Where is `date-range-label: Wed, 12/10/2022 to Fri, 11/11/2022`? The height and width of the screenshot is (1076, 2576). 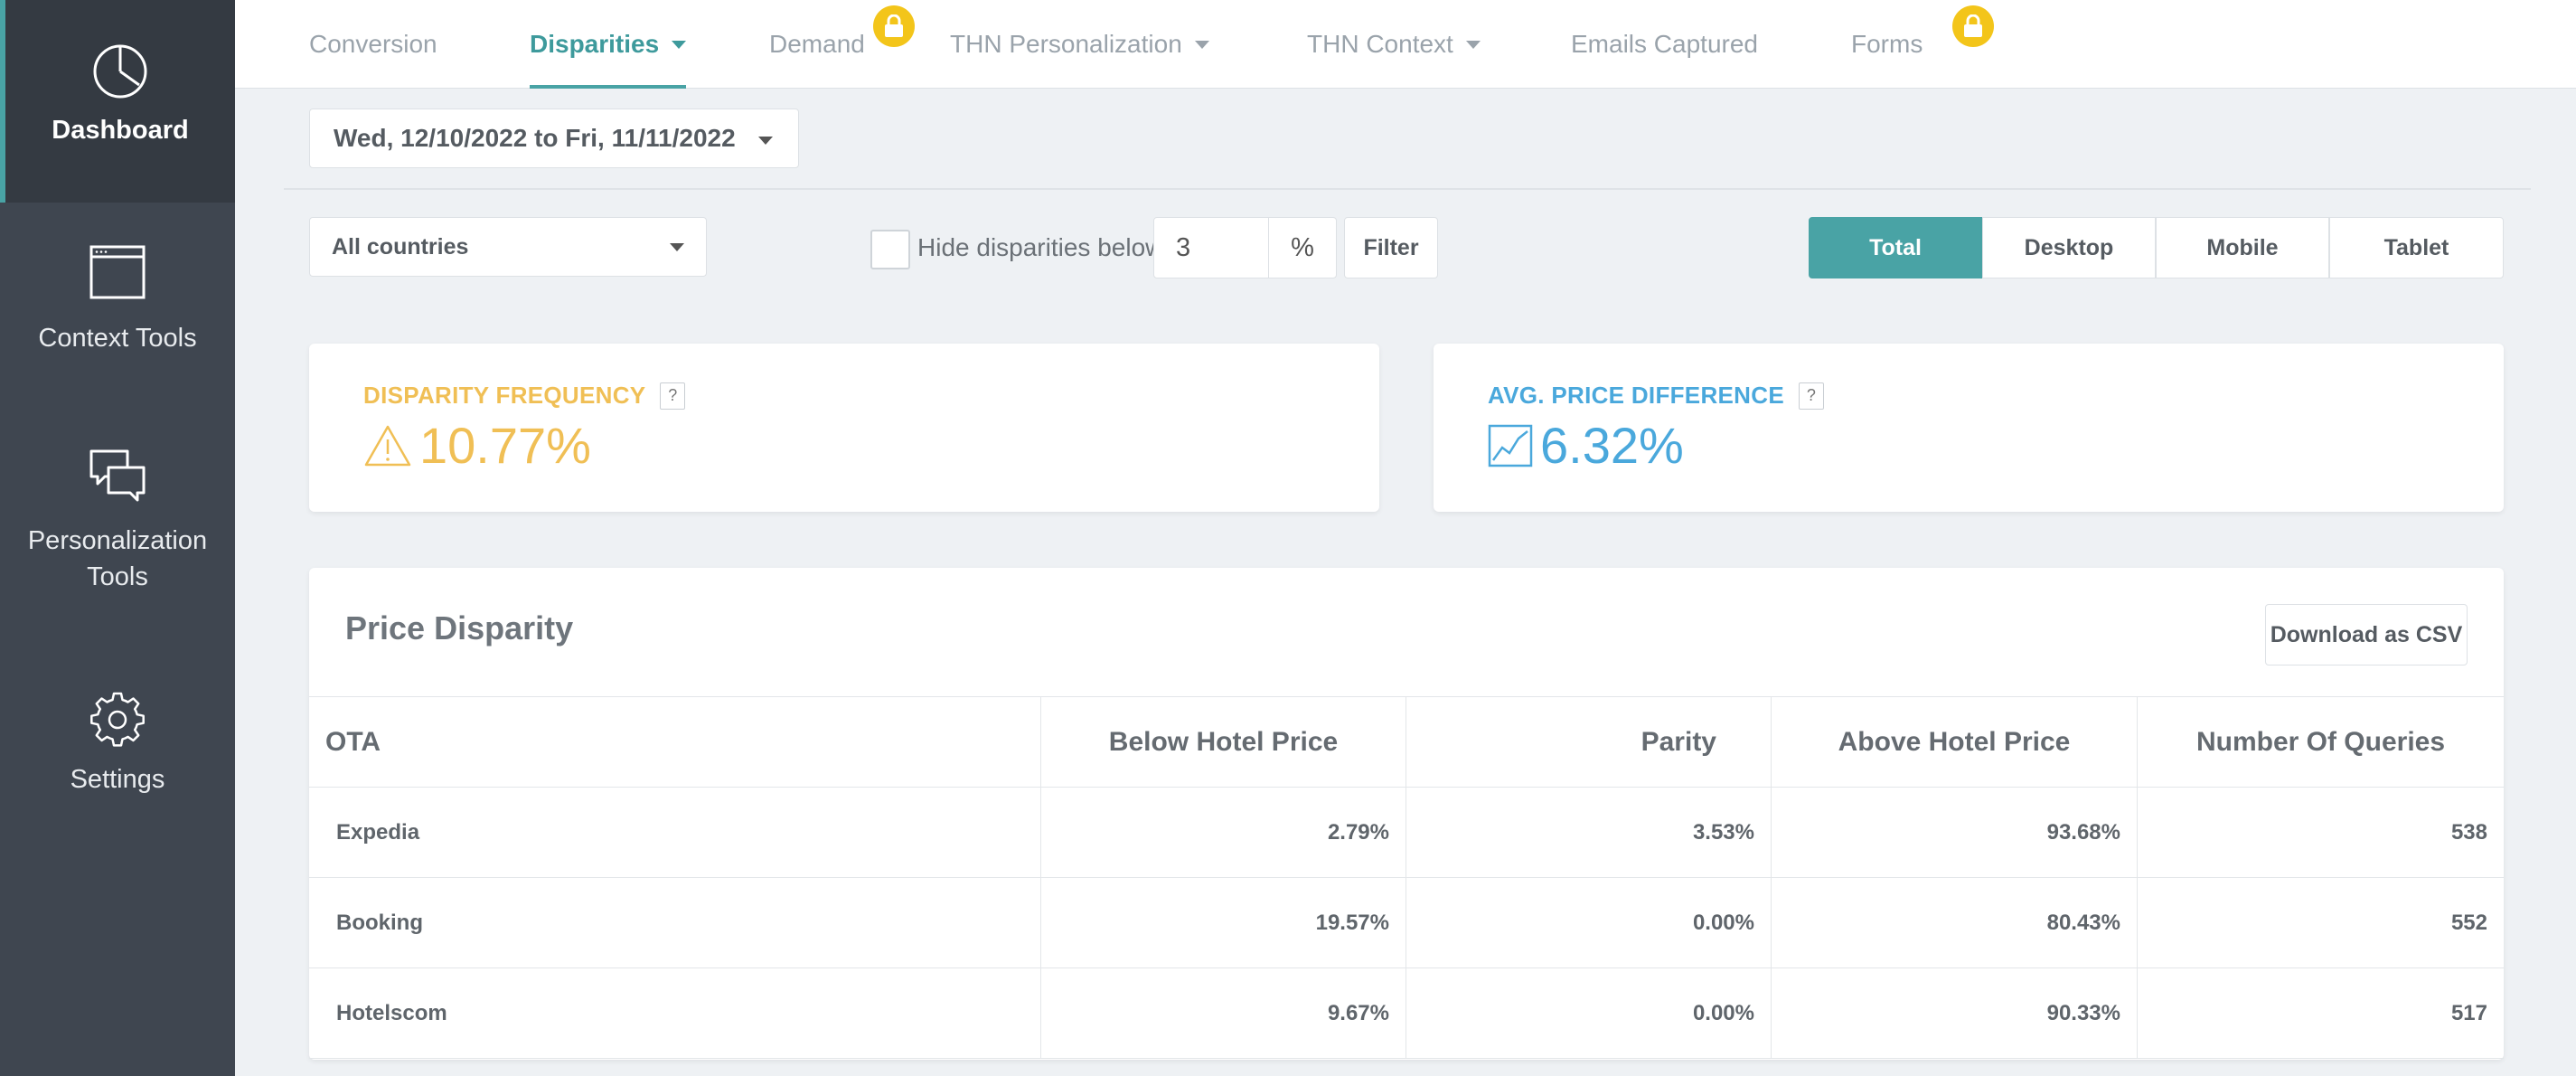
date-range-label: Wed, 12/10/2022 to Fri, 11/11/2022 is located at coordinates (535, 138).